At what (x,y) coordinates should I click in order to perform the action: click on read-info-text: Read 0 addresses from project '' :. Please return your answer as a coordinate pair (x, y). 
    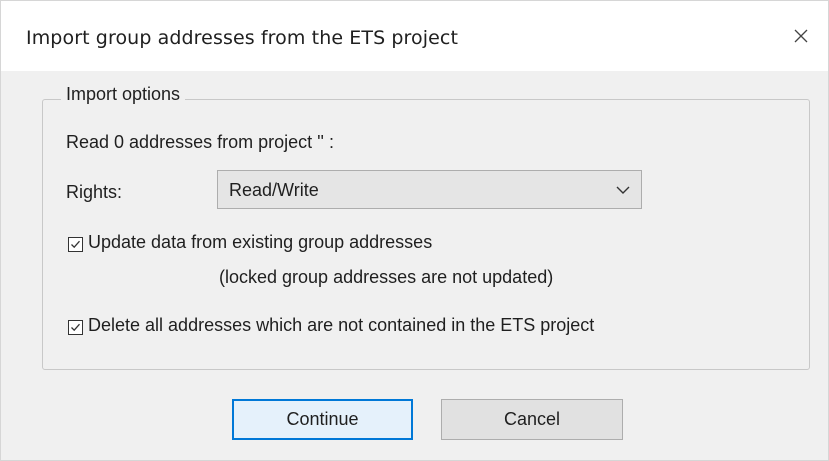
    Looking at the image, I should click on (200, 142).